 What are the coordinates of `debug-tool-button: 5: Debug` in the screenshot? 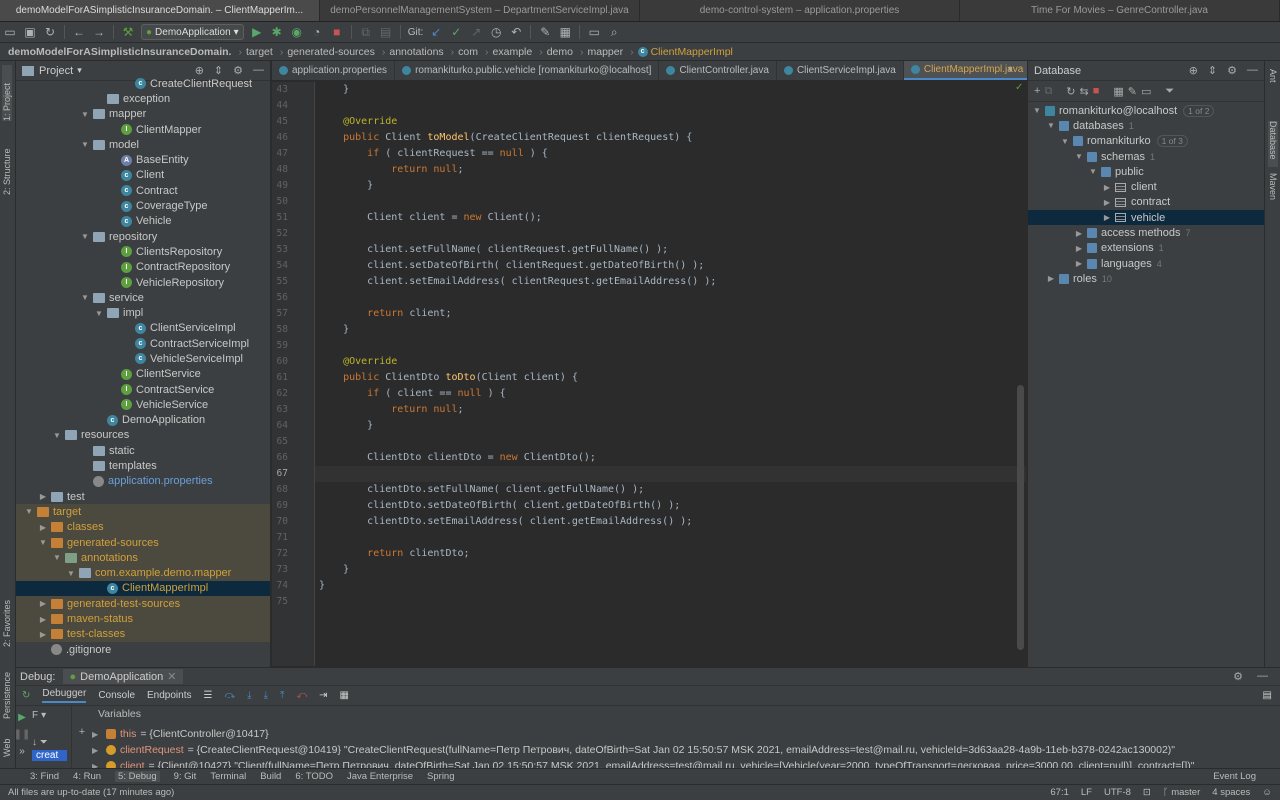 It's located at (137, 776).